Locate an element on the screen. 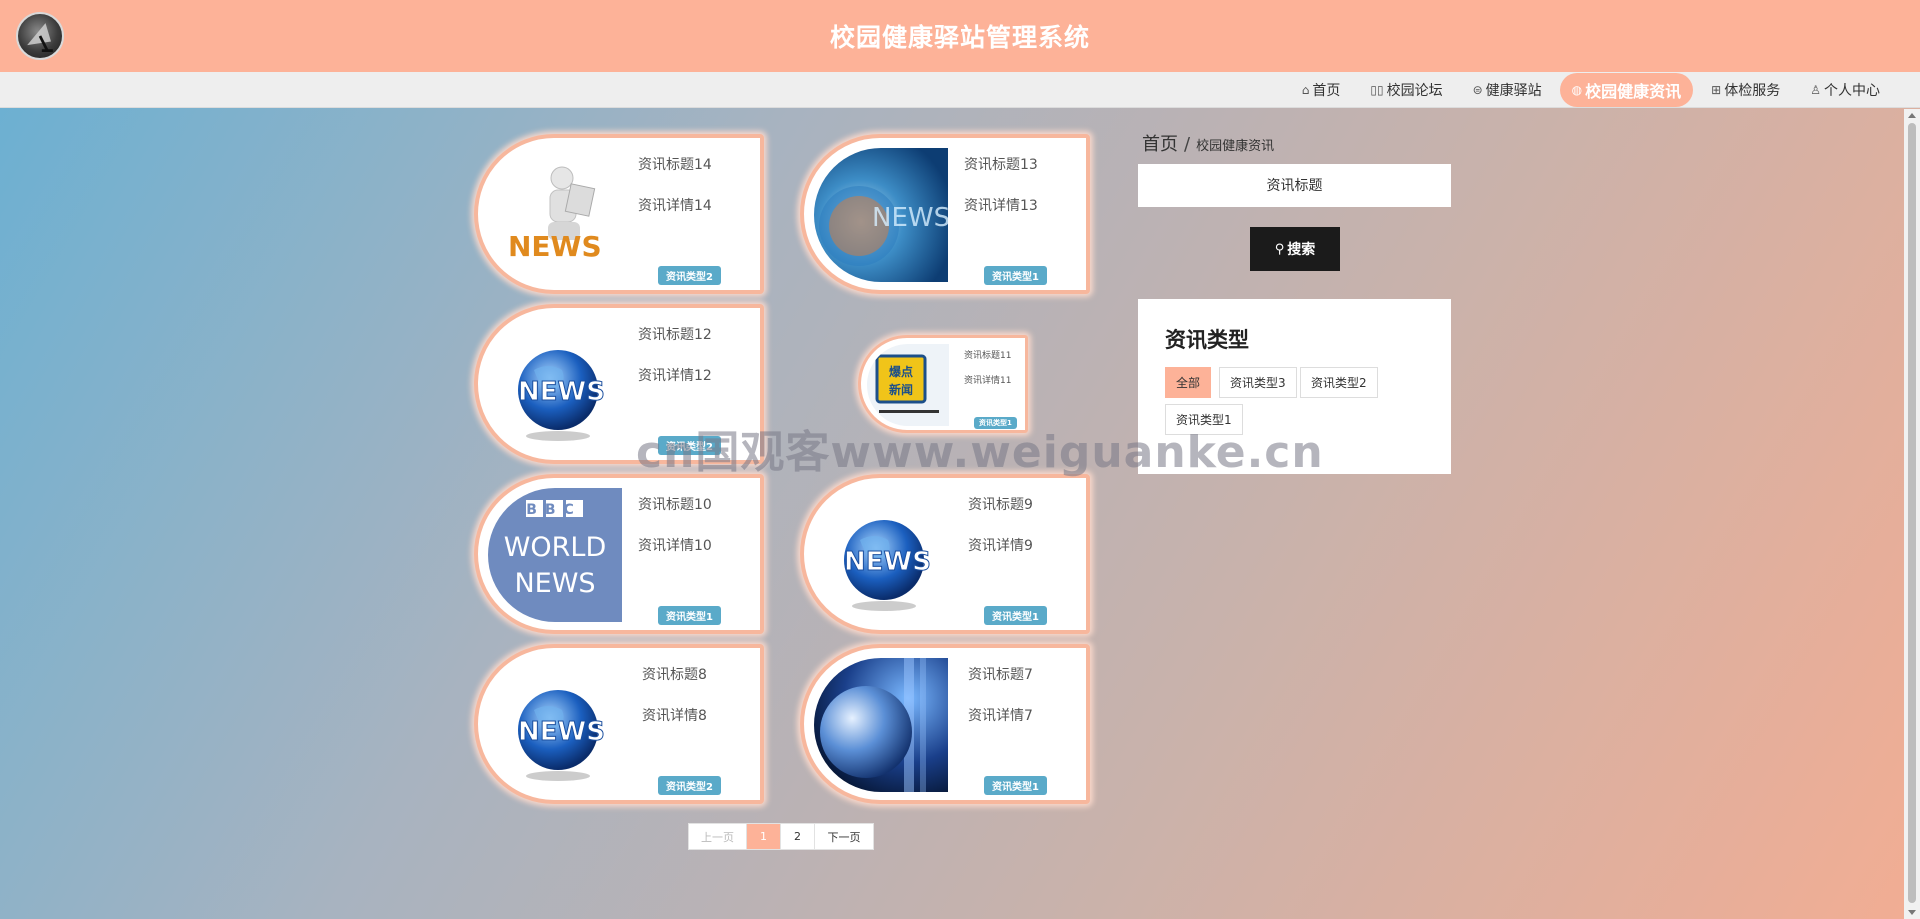  page-button-1: 1 is located at coordinates (764, 836).